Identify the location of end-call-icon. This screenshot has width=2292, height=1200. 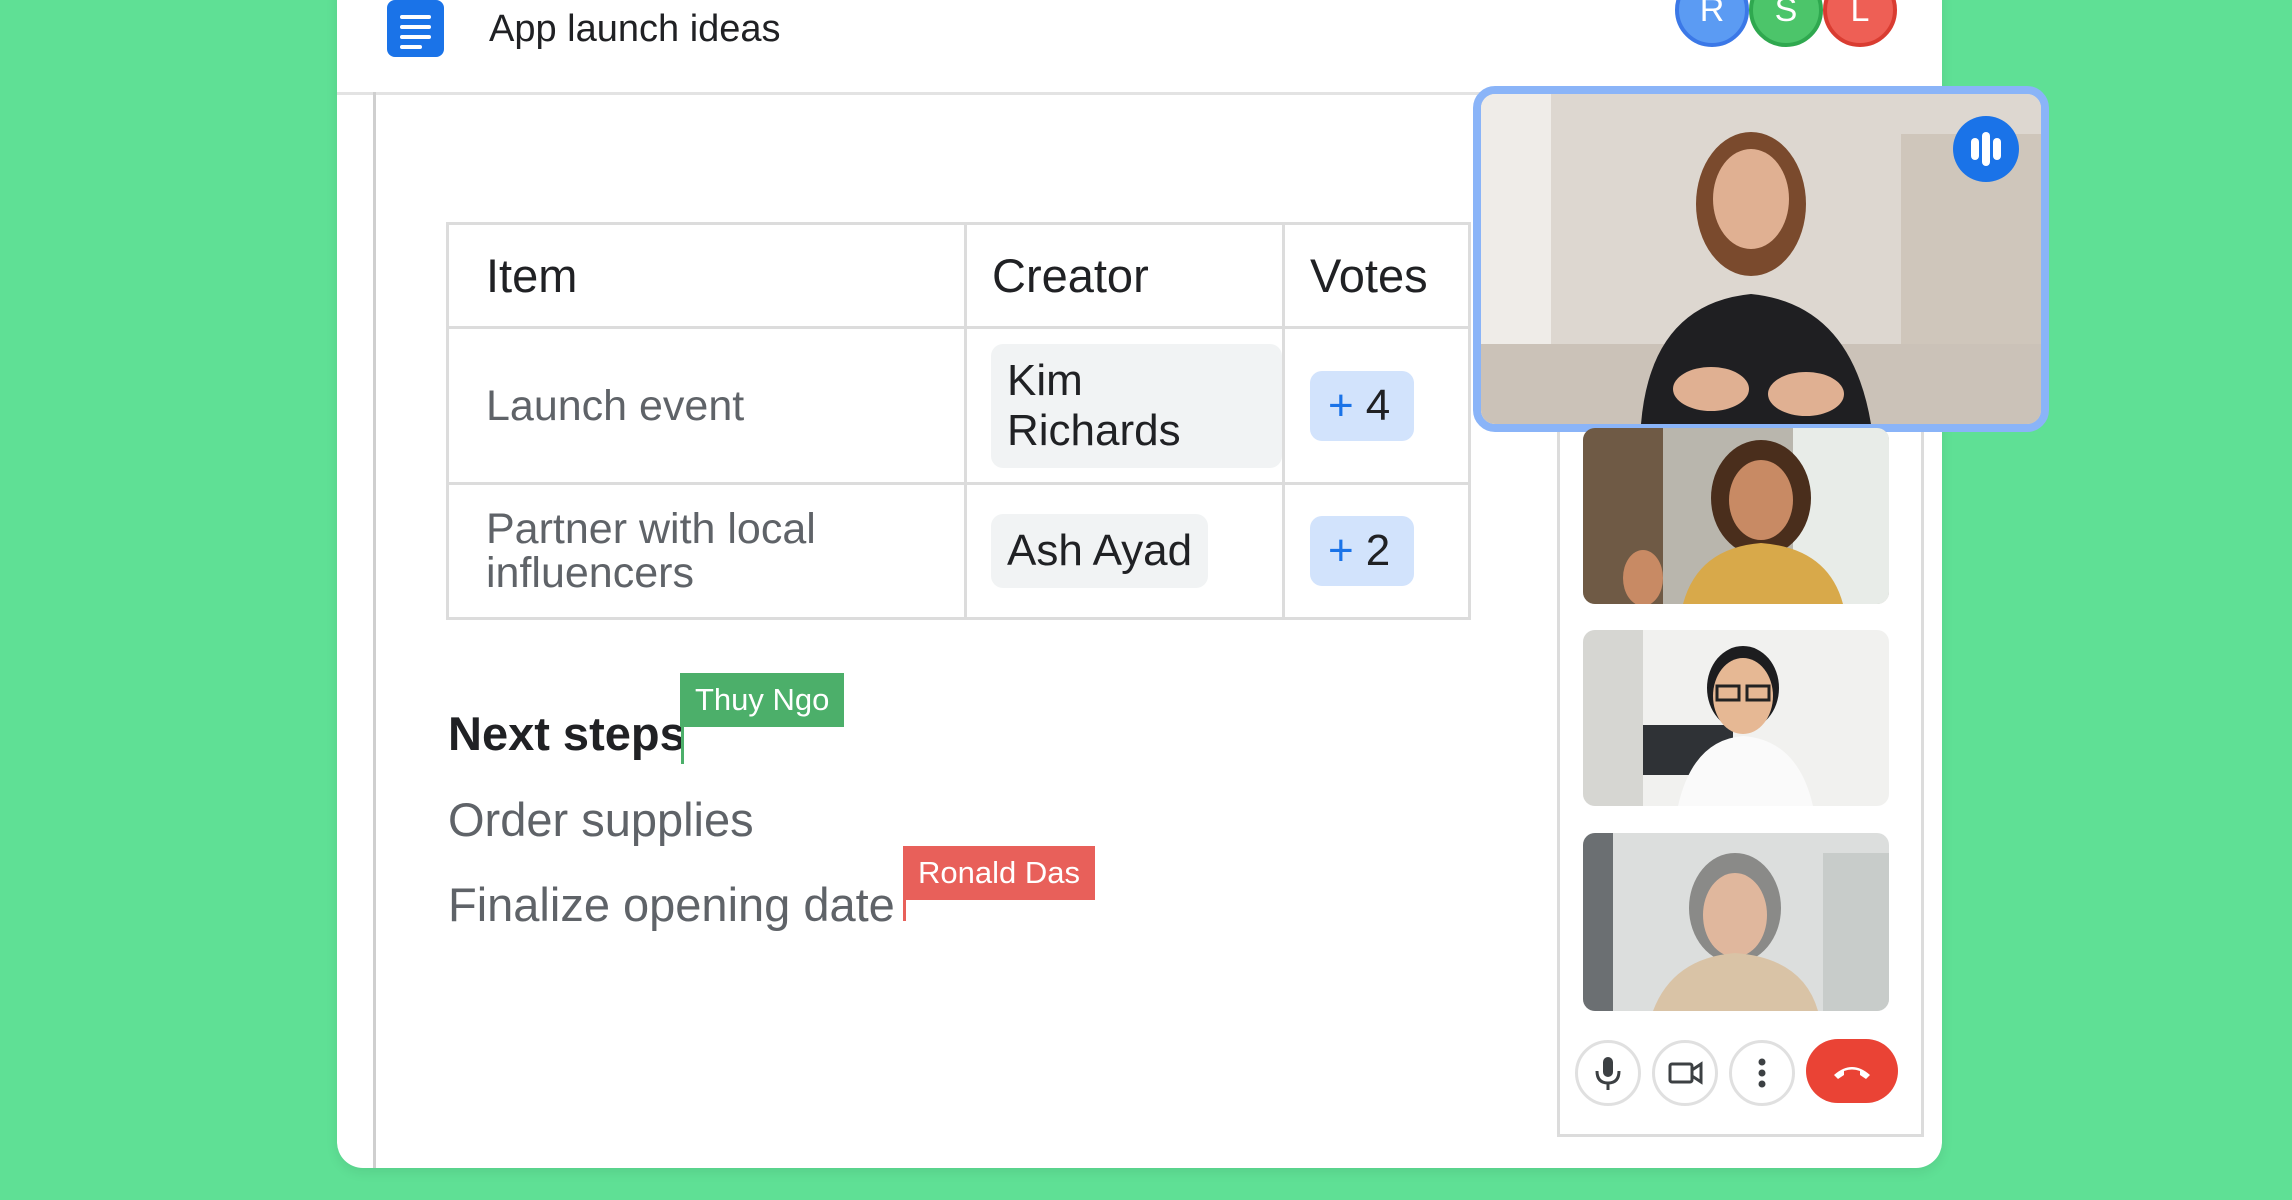
(1852, 1073).